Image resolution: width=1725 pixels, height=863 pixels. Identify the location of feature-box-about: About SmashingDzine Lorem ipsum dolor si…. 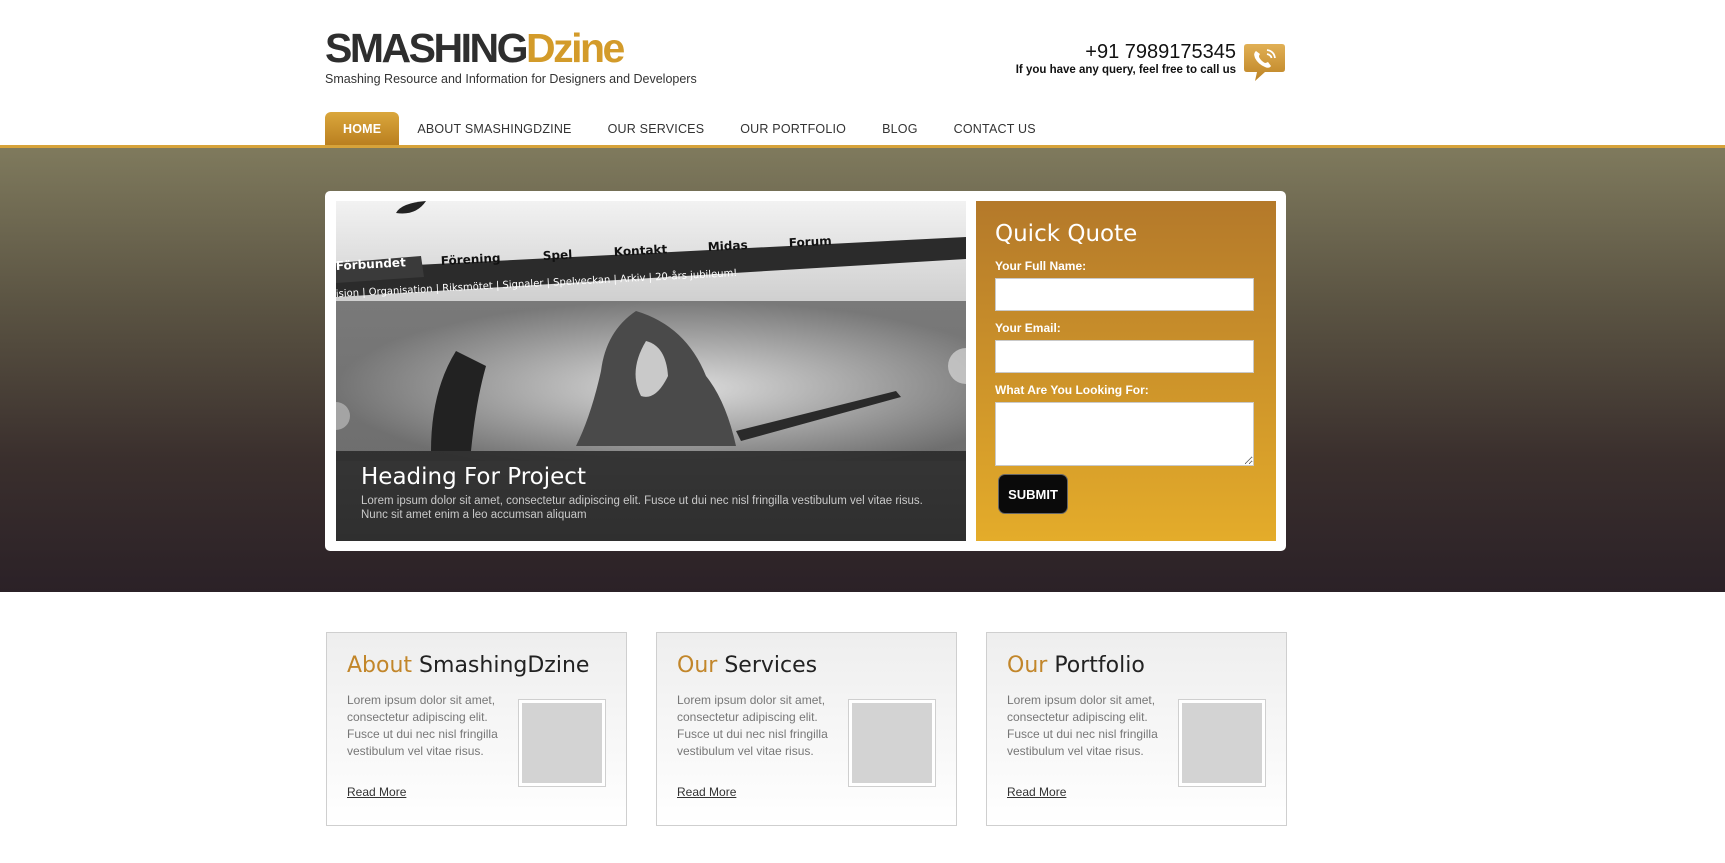
(476, 729).